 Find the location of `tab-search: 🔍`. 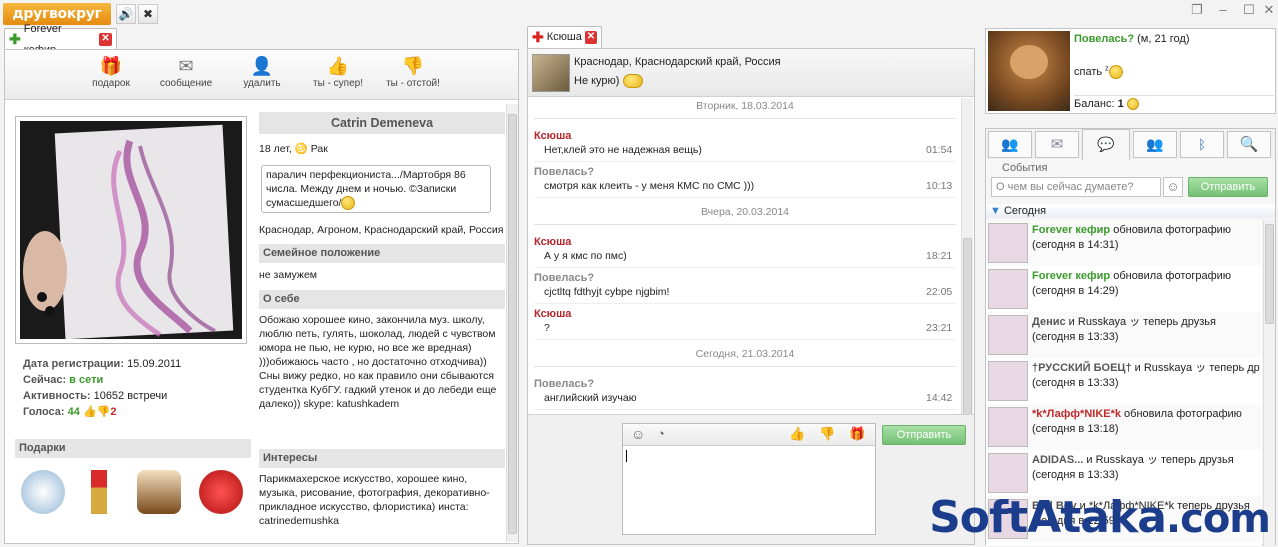

tab-search: 🔍 is located at coordinates (1249, 144).